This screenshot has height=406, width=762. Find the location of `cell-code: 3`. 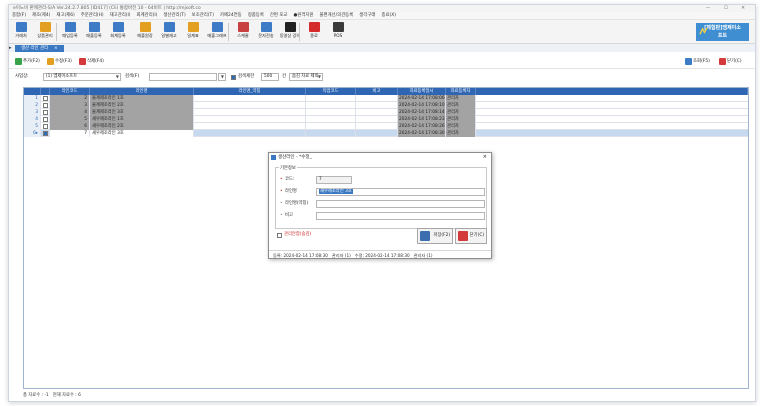

cell-code: 3 is located at coordinates (70, 105).